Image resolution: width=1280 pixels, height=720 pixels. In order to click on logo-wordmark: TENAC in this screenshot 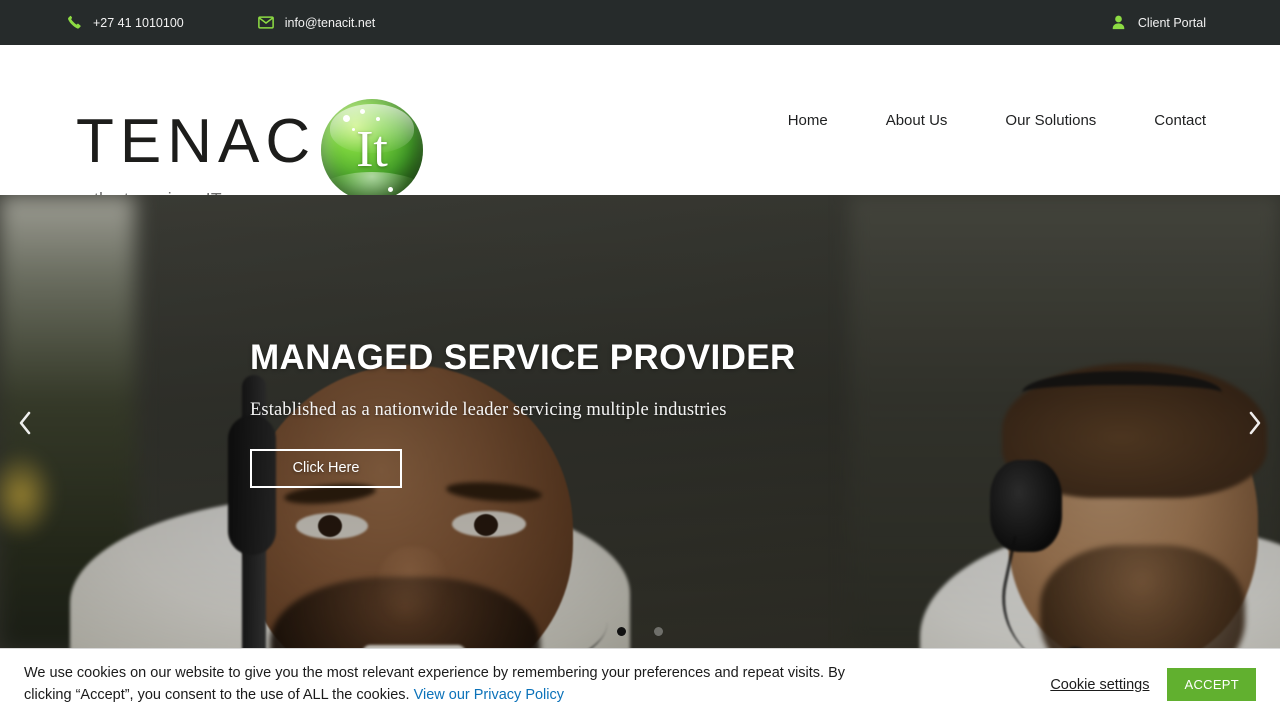, I will do `click(196, 141)`.